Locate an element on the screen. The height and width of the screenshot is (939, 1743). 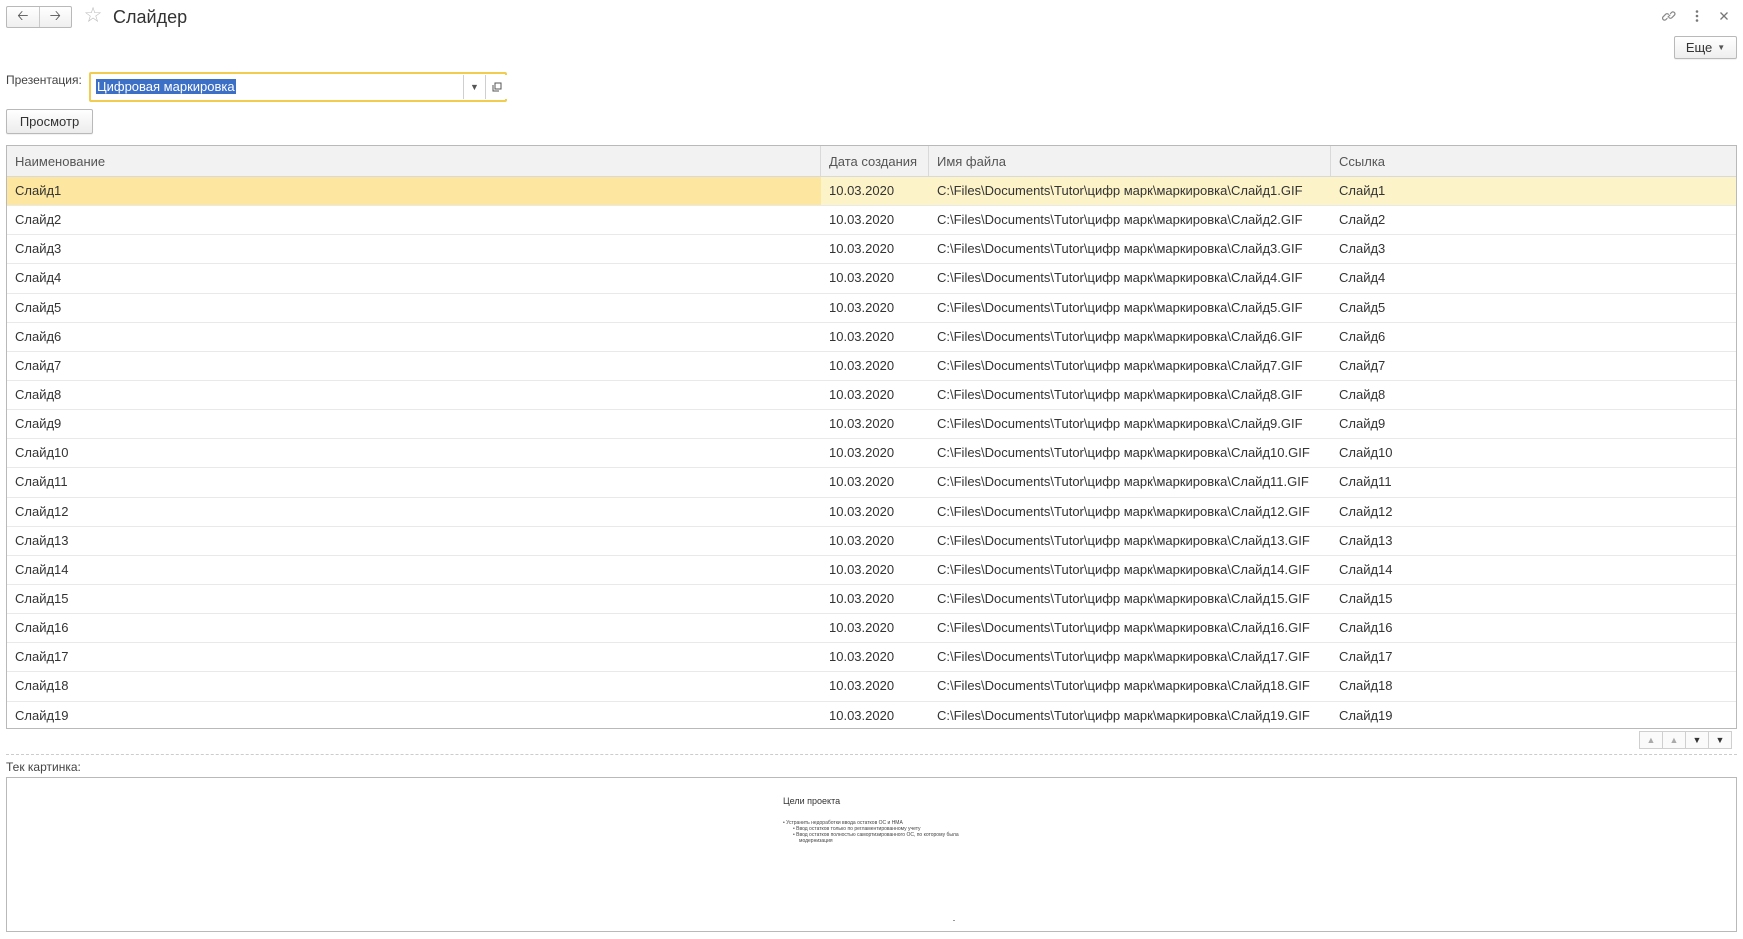
scroll-first-button: ▲ is located at coordinates (1651, 740).